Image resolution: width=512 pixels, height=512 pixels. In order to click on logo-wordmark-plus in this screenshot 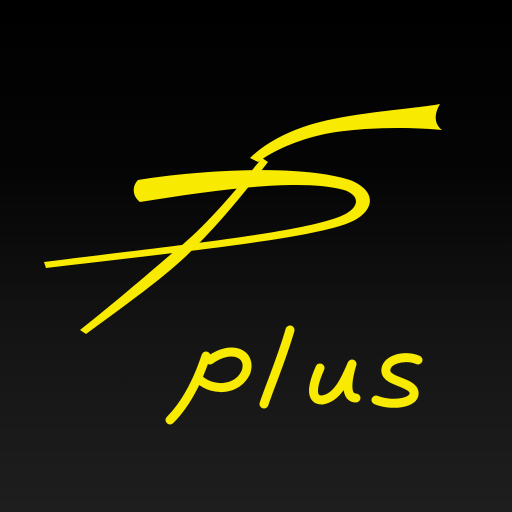, I will do `click(294, 375)`.